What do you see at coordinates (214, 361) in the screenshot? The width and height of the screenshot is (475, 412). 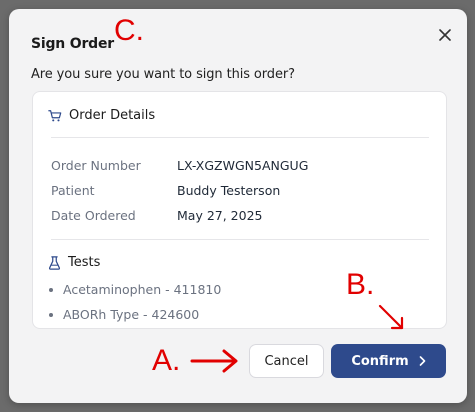 I see `arrow-a` at bounding box center [214, 361].